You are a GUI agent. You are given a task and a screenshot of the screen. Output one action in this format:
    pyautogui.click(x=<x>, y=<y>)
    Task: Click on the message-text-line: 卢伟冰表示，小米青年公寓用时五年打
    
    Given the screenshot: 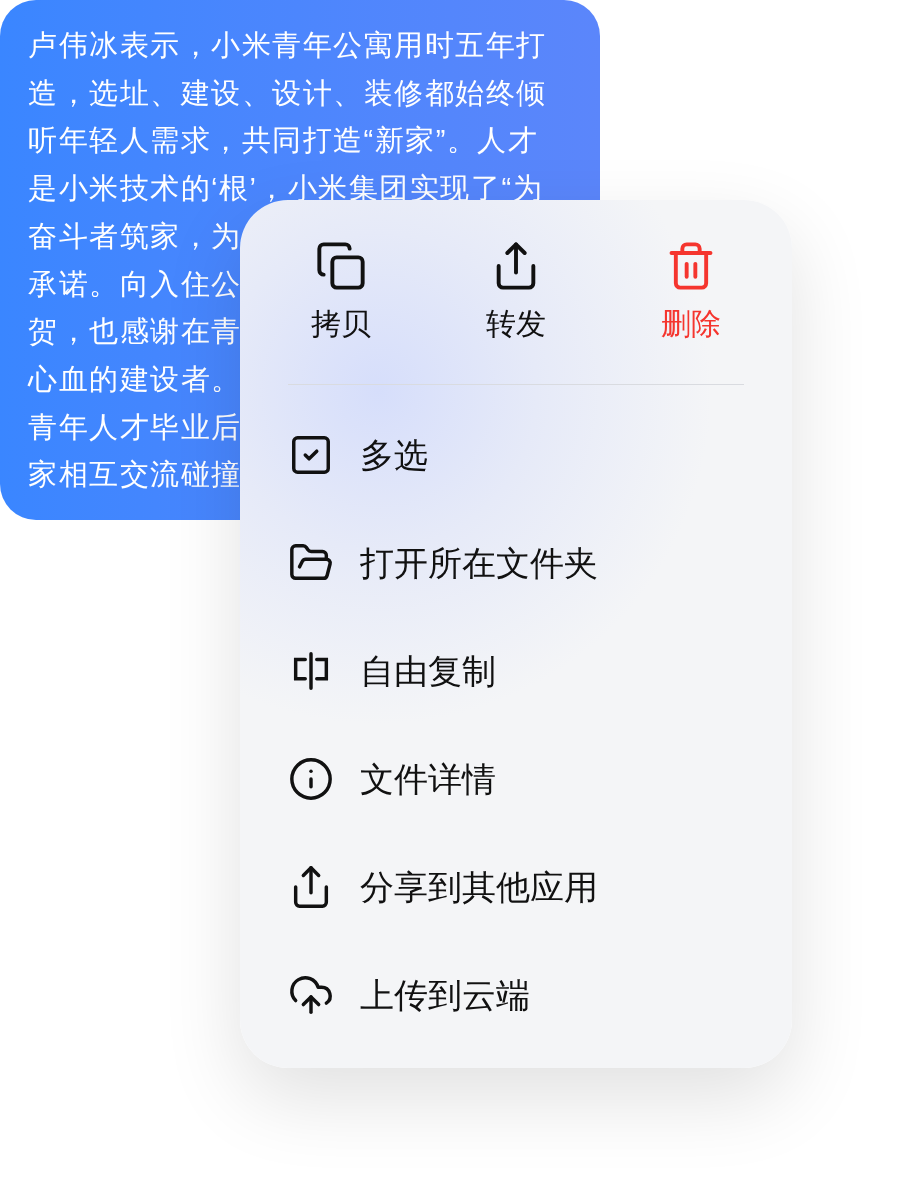 What is the action you would take?
    pyautogui.click(x=287, y=45)
    